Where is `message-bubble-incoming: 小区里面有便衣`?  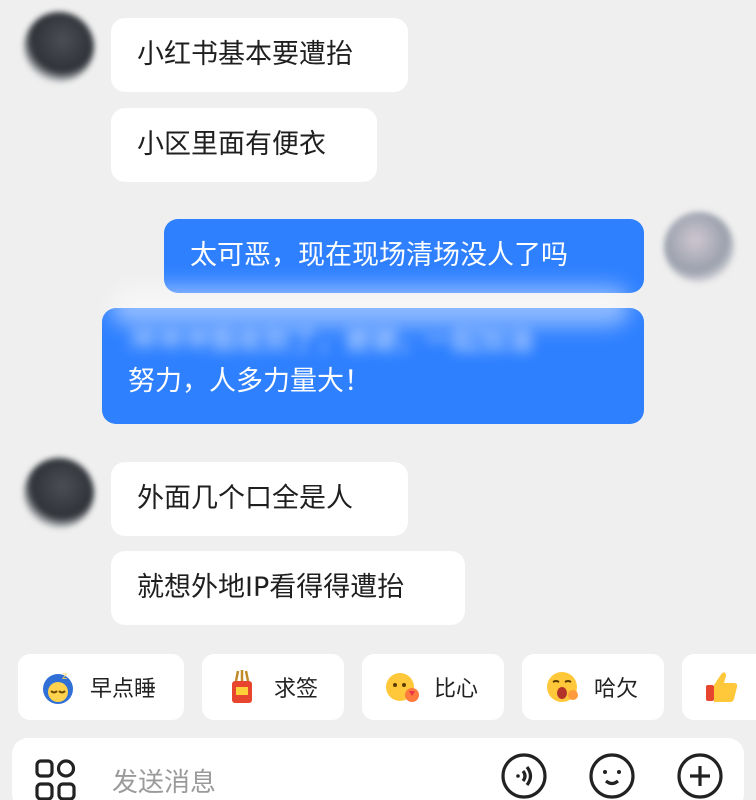 message-bubble-incoming: 小区里面有便衣 is located at coordinates (244, 145).